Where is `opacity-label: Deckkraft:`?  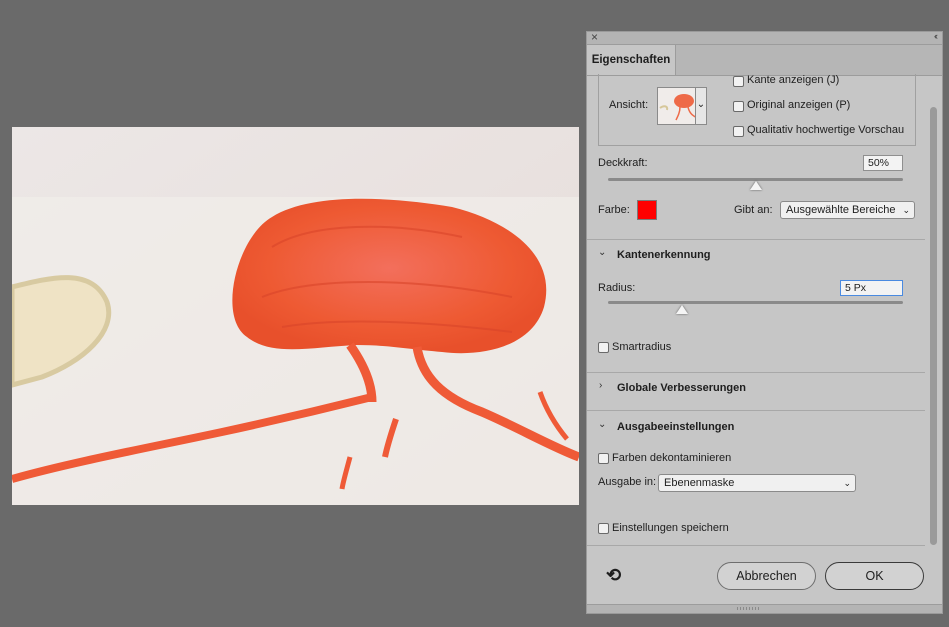
opacity-label: Deckkraft: is located at coordinates (623, 163).